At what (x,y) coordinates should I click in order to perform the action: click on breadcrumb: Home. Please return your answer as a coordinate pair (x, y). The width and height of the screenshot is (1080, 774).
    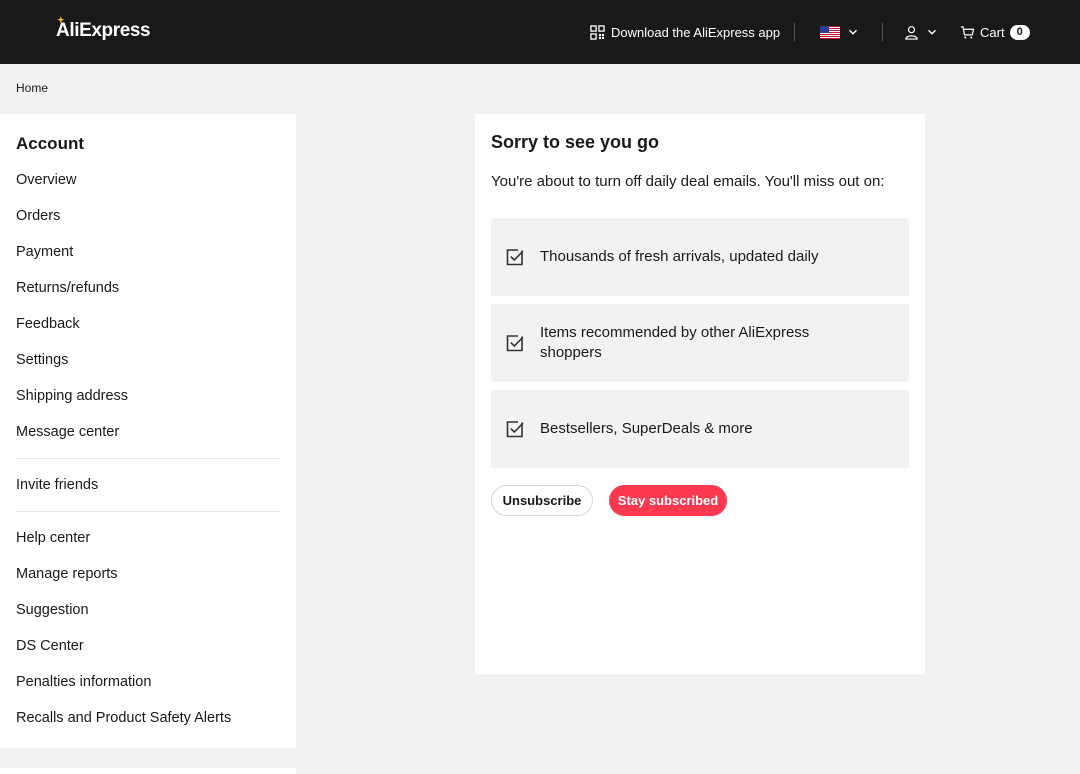
    Looking at the image, I should click on (32, 88).